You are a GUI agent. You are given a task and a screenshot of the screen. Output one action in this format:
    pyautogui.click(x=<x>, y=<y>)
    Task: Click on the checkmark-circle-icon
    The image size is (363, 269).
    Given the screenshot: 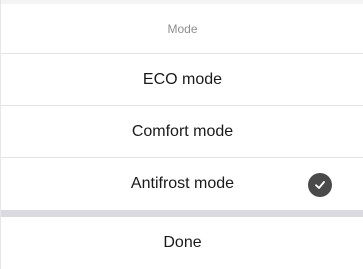 What is the action you would take?
    pyautogui.click(x=320, y=185)
    